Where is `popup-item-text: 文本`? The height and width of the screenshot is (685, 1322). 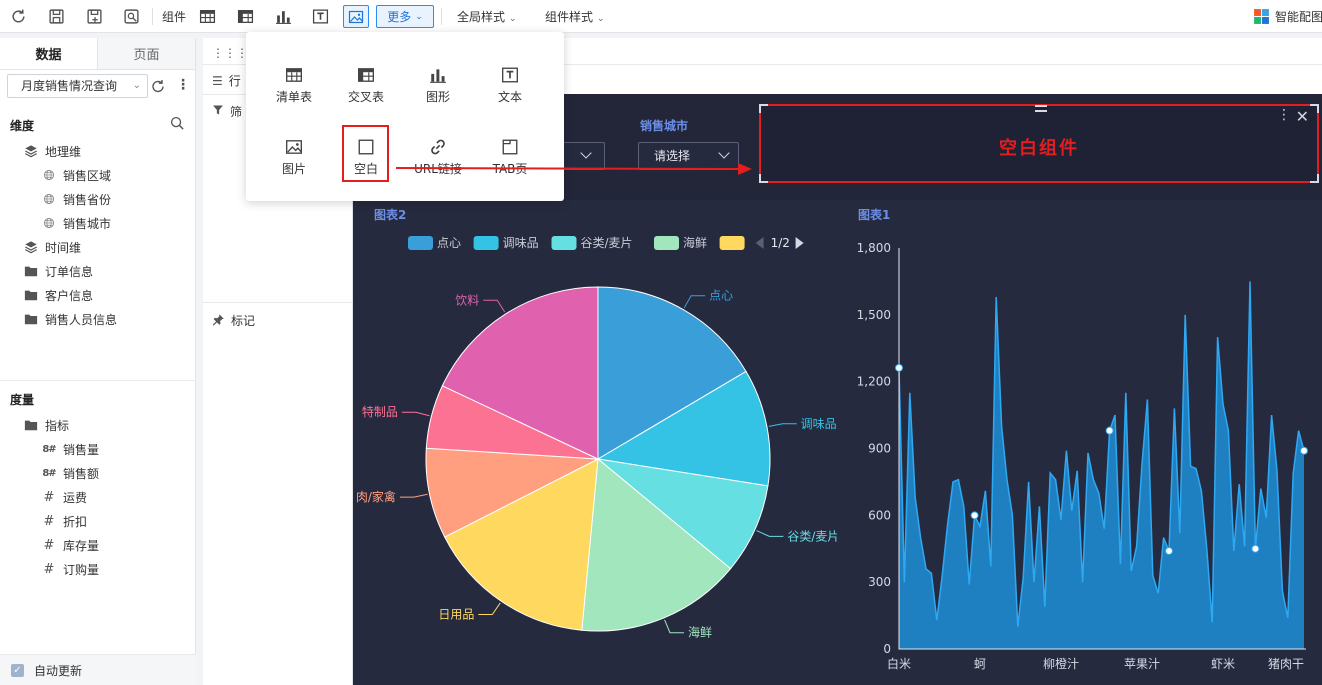 popup-item-text: 文本 is located at coordinates (510, 89).